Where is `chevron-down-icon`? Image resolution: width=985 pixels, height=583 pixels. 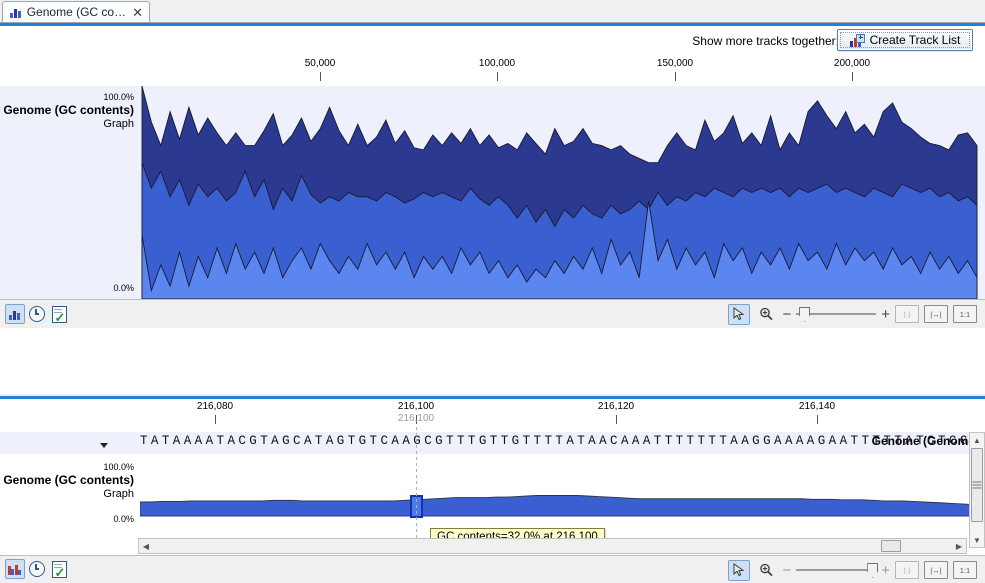
chevron-down-icon is located at coordinates (104, 445).